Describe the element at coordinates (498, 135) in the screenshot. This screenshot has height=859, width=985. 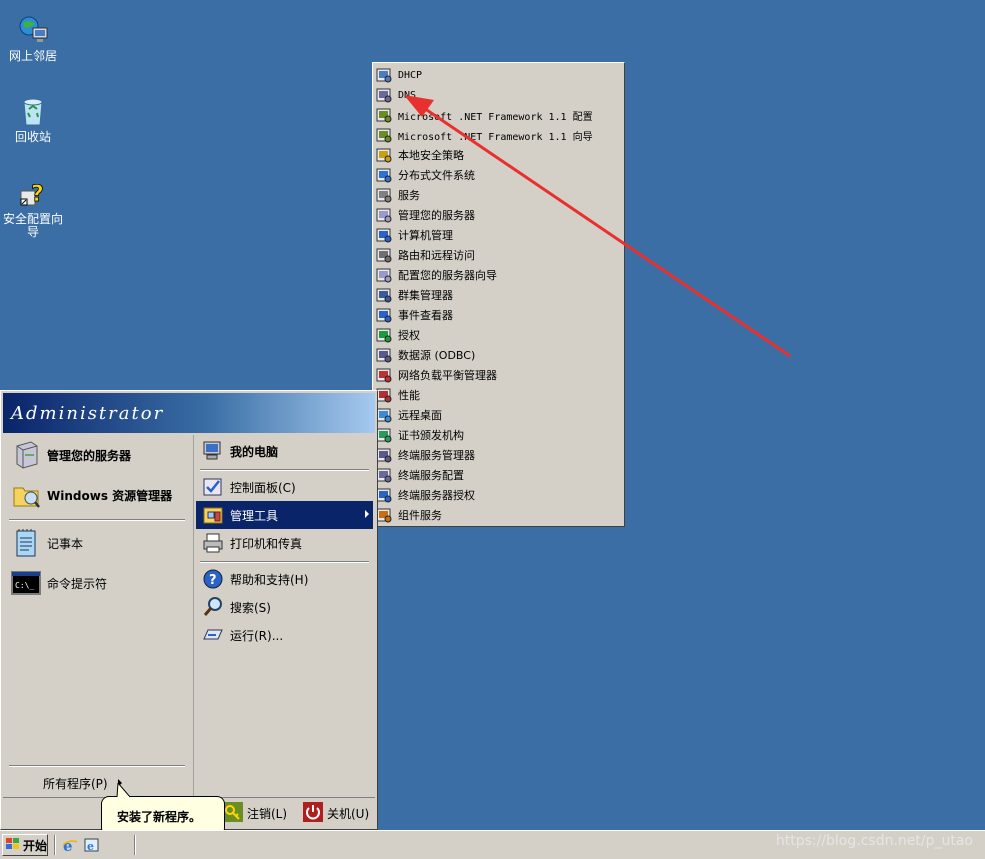
I see `admin-tool-item-3: Microsoft .NET Framework 1.1 向导` at that location.